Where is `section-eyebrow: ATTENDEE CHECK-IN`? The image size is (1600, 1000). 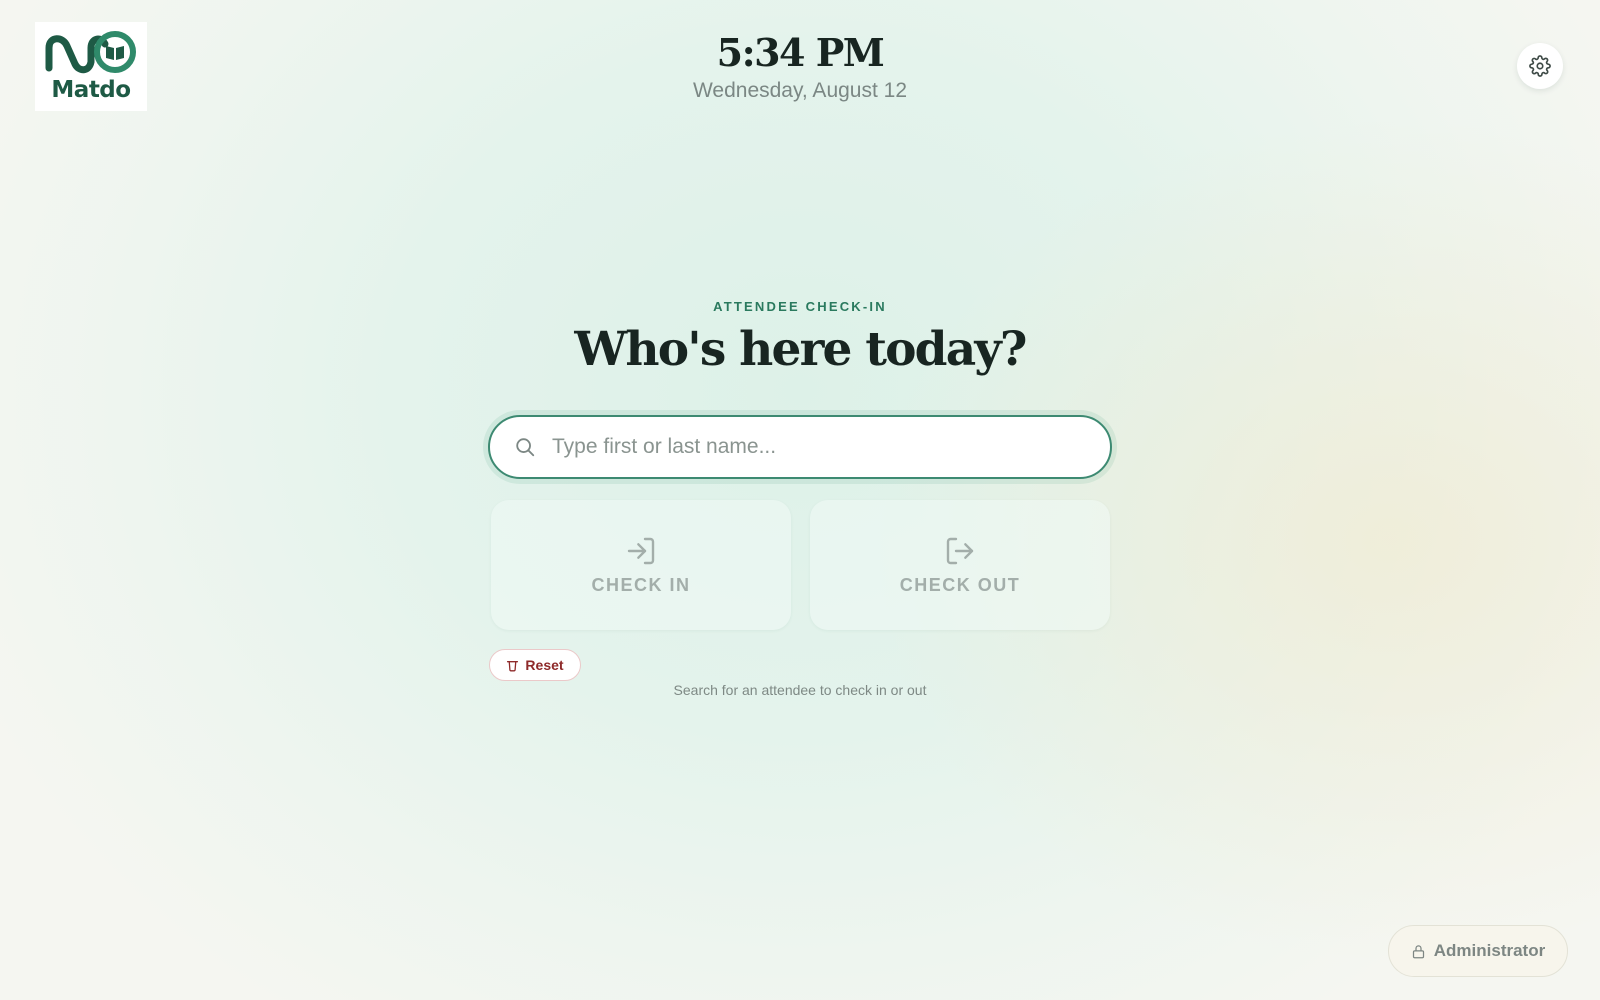 section-eyebrow: ATTENDEE CHECK-IN is located at coordinates (800, 306).